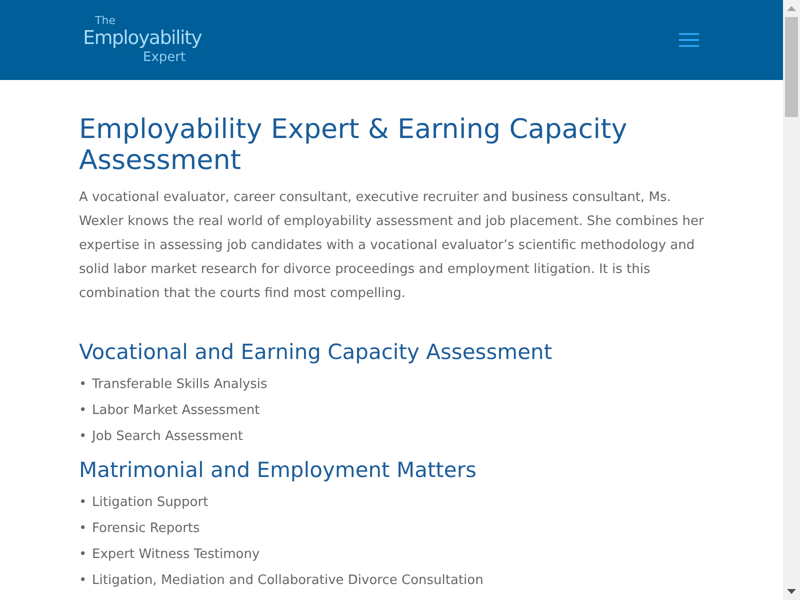  What do you see at coordinates (316, 352) in the screenshot?
I see `section-heading: Vocational and Earning Capacity Assessment` at bounding box center [316, 352].